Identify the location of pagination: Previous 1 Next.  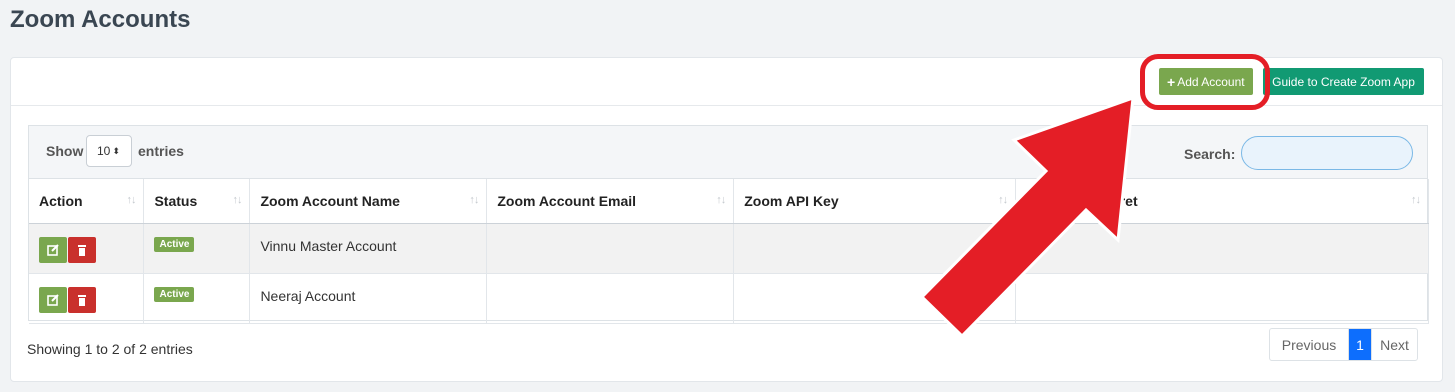
(1343, 344).